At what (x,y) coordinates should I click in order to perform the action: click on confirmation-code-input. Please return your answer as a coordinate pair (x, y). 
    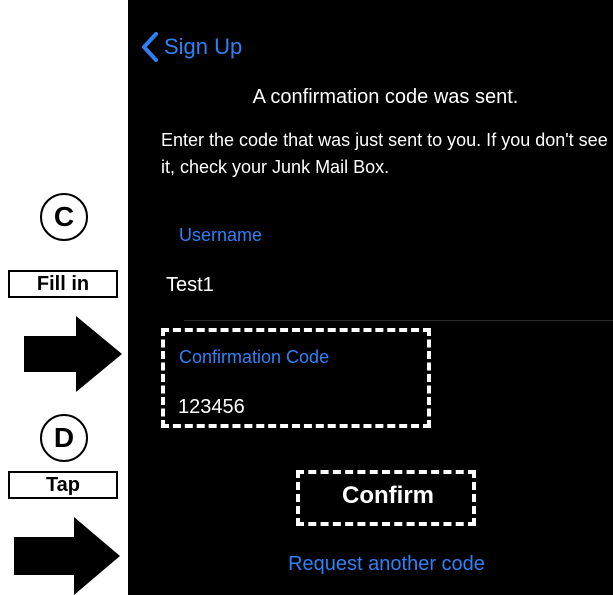
    Looking at the image, I should click on (288, 407).